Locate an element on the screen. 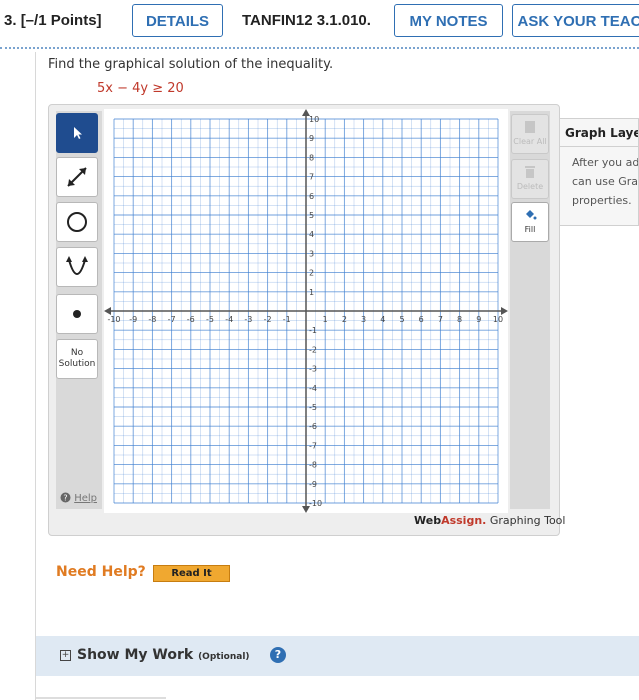 The image size is (639, 700). help-link: ? Help is located at coordinates (78, 498).